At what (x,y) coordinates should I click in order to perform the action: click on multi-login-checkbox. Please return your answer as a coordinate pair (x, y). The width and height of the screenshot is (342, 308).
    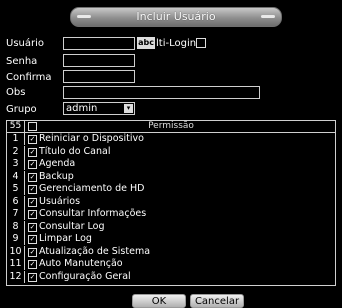
    Looking at the image, I should click on (201, 43).